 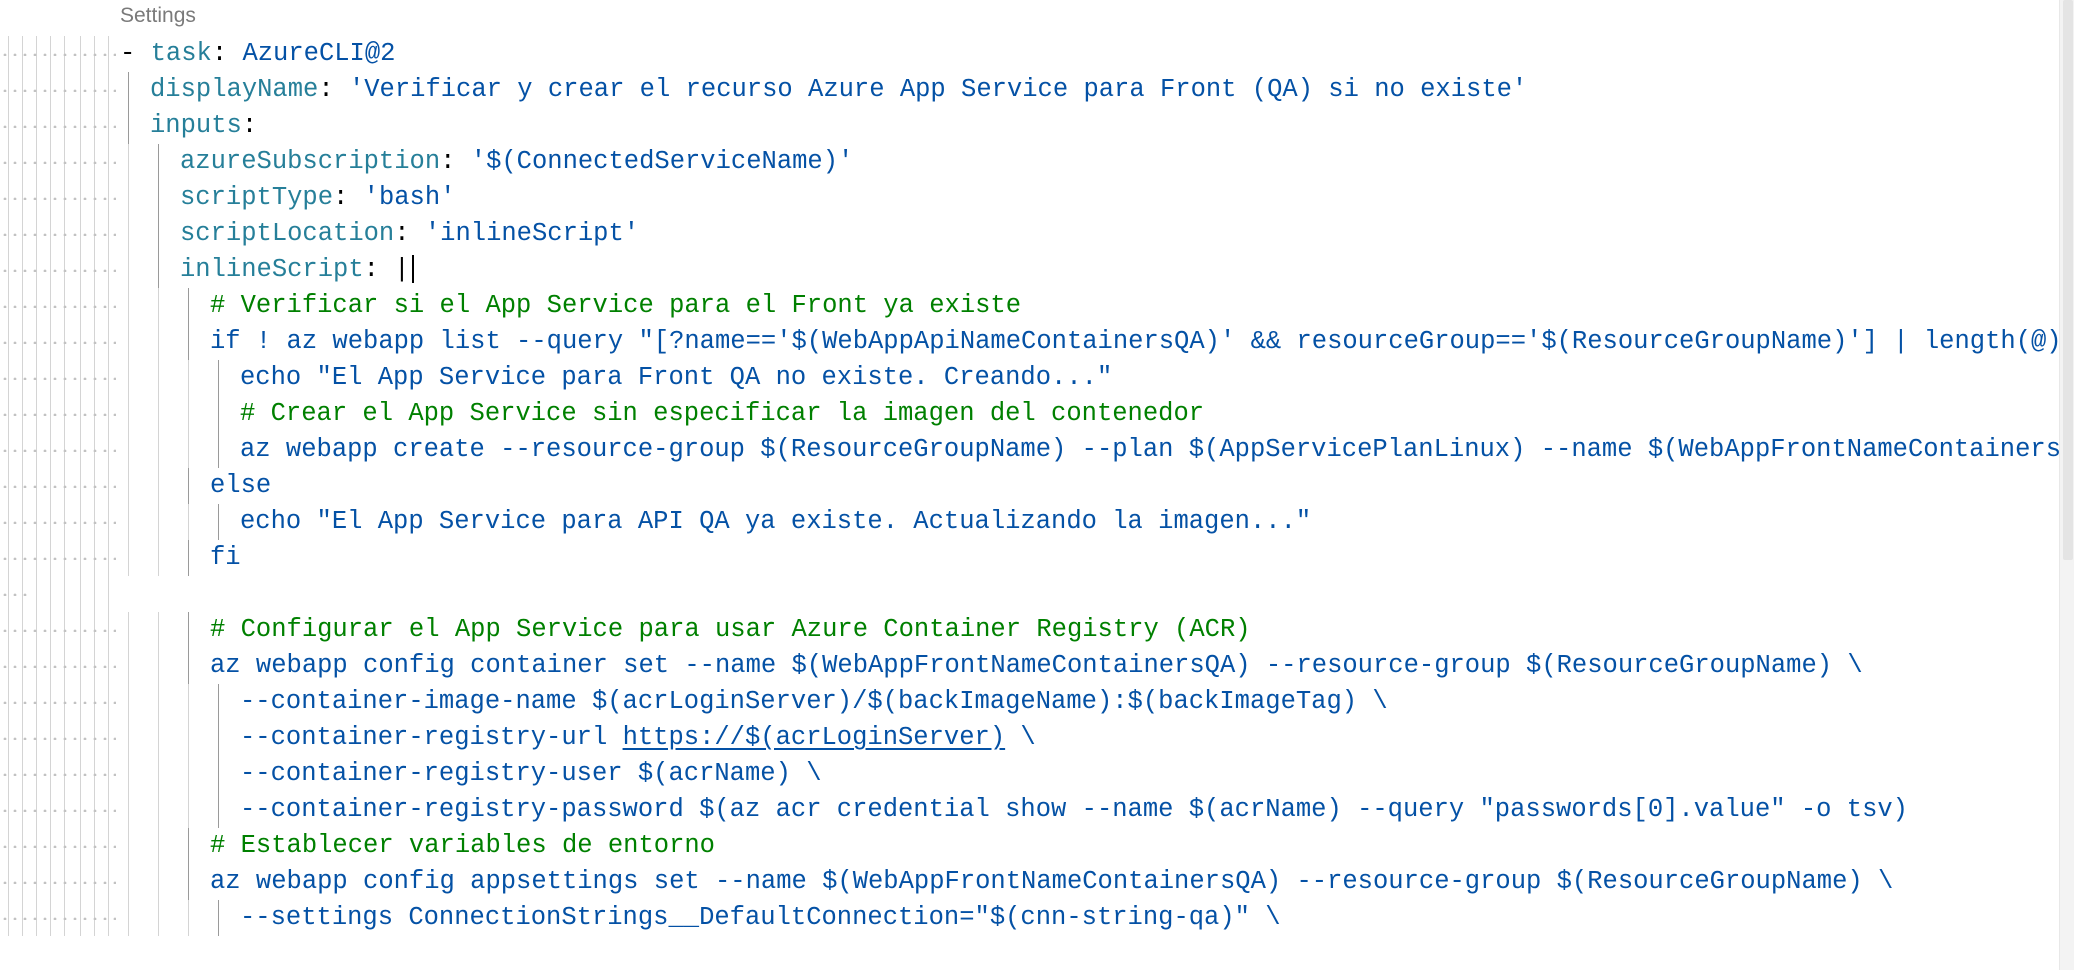 What do you see at coordinates (2068, 280) in the screenshot?
I see `scrollbar-thumb` at bounding box center [2068, 280].